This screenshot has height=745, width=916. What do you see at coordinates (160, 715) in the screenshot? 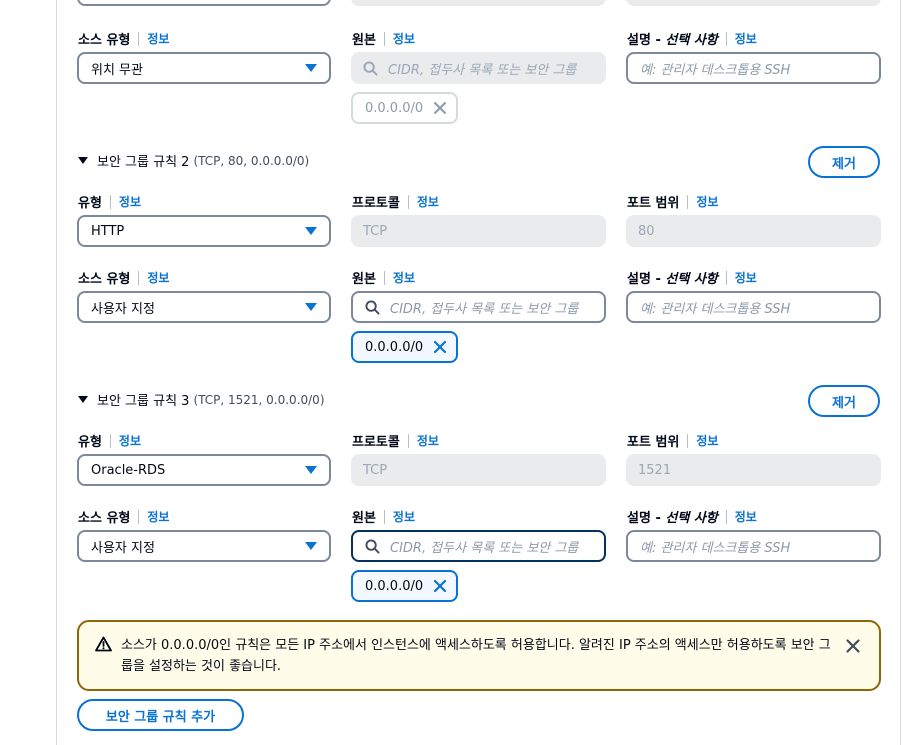
I see `add-security-group-rule-button: 보안 그룹 규칙 추가` at bounding box center [160, 715].